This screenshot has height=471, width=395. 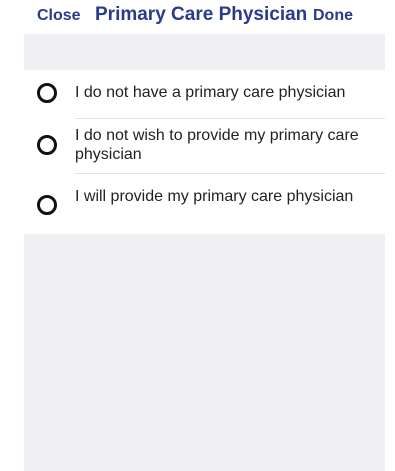 I want to click on option-no-physician: I do not have a primary care physician, so click(x=204, y=94).